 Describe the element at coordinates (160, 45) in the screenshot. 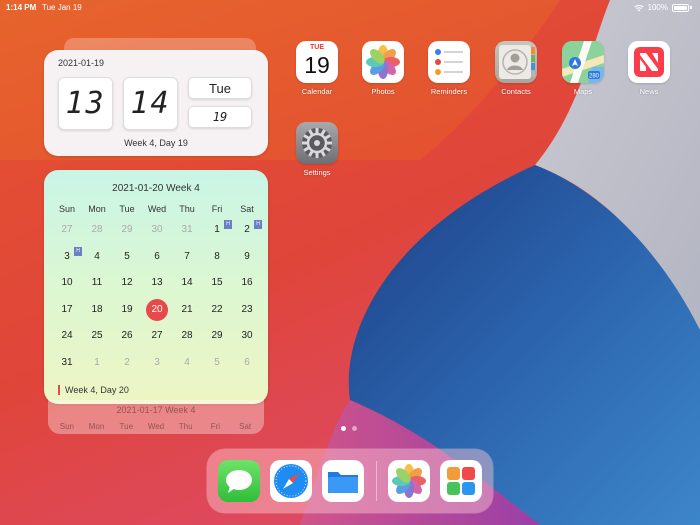

I see `widget-stack-shadow` at that location.